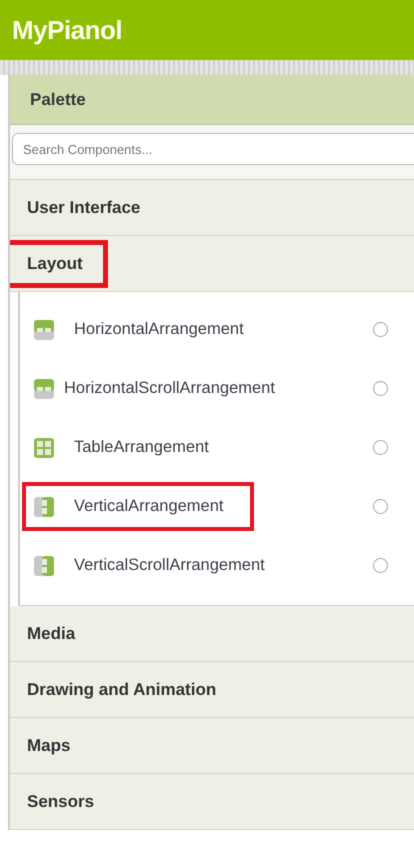  Describe the element at coordinates (60, 801) in the screenshot. I see `category-header: Sensors` at that location.